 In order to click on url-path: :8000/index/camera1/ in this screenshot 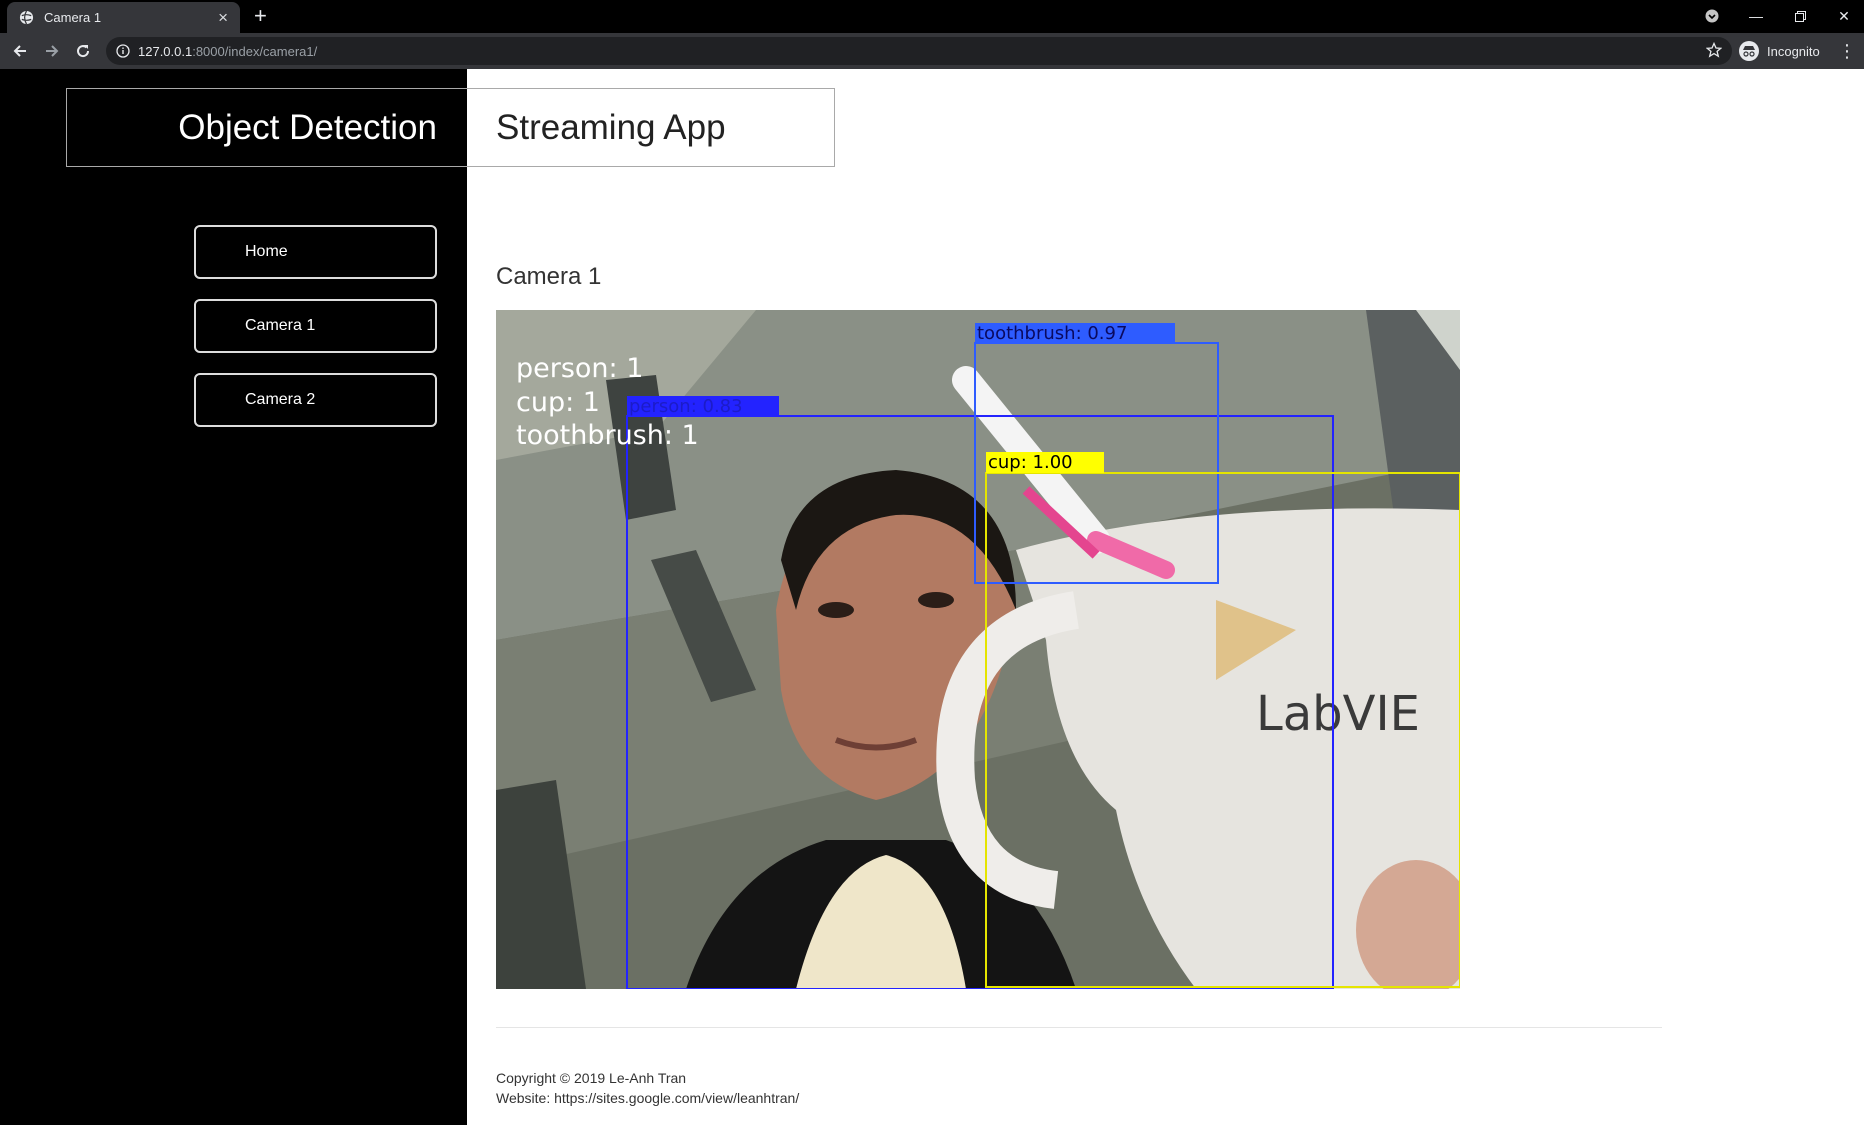, I will do `click(255, 51)`.